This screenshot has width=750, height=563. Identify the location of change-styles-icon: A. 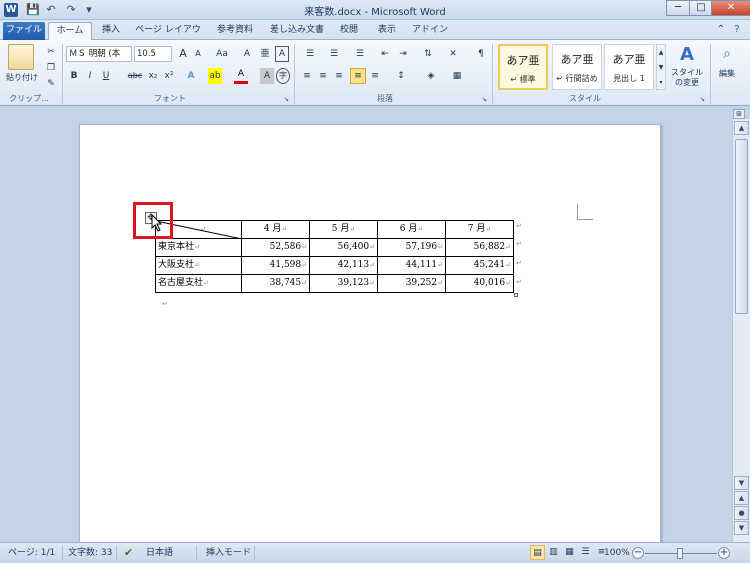
(687, 54).